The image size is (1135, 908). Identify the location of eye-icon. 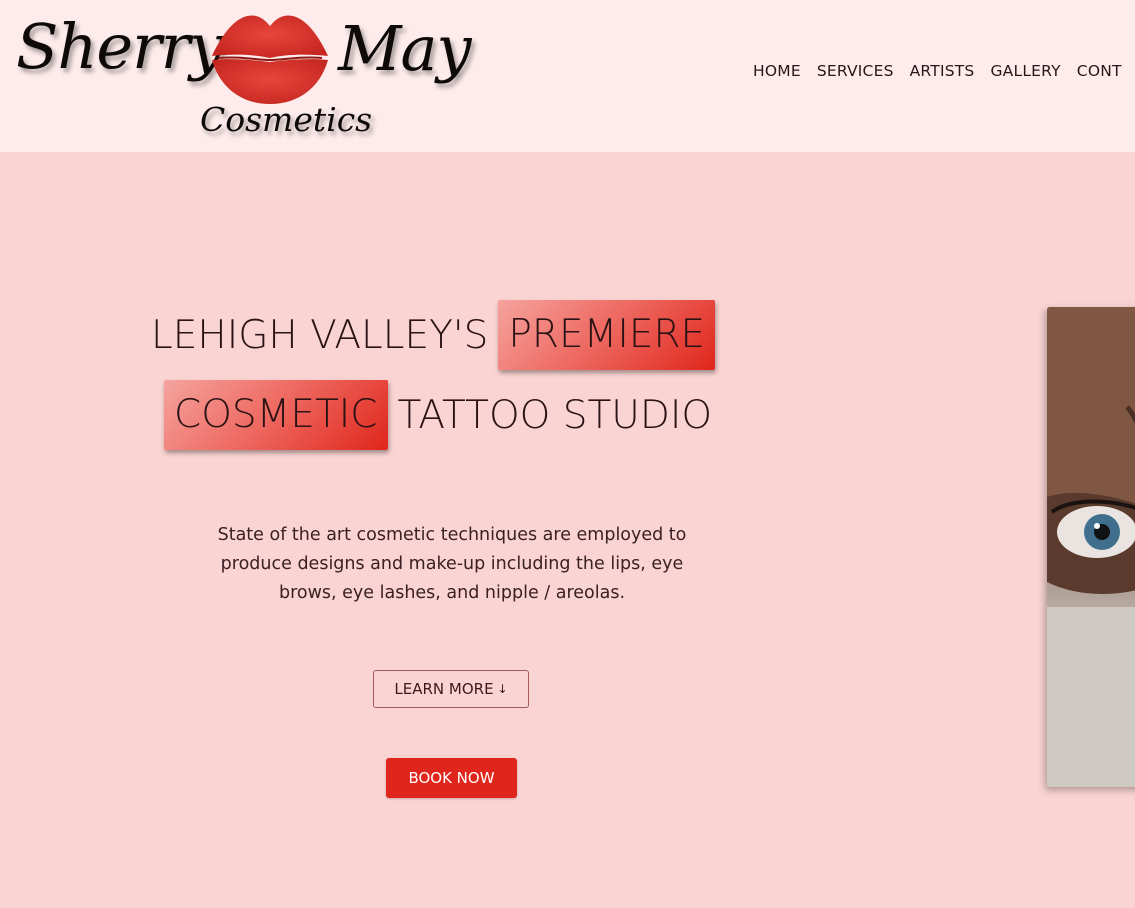
(1091, 547).